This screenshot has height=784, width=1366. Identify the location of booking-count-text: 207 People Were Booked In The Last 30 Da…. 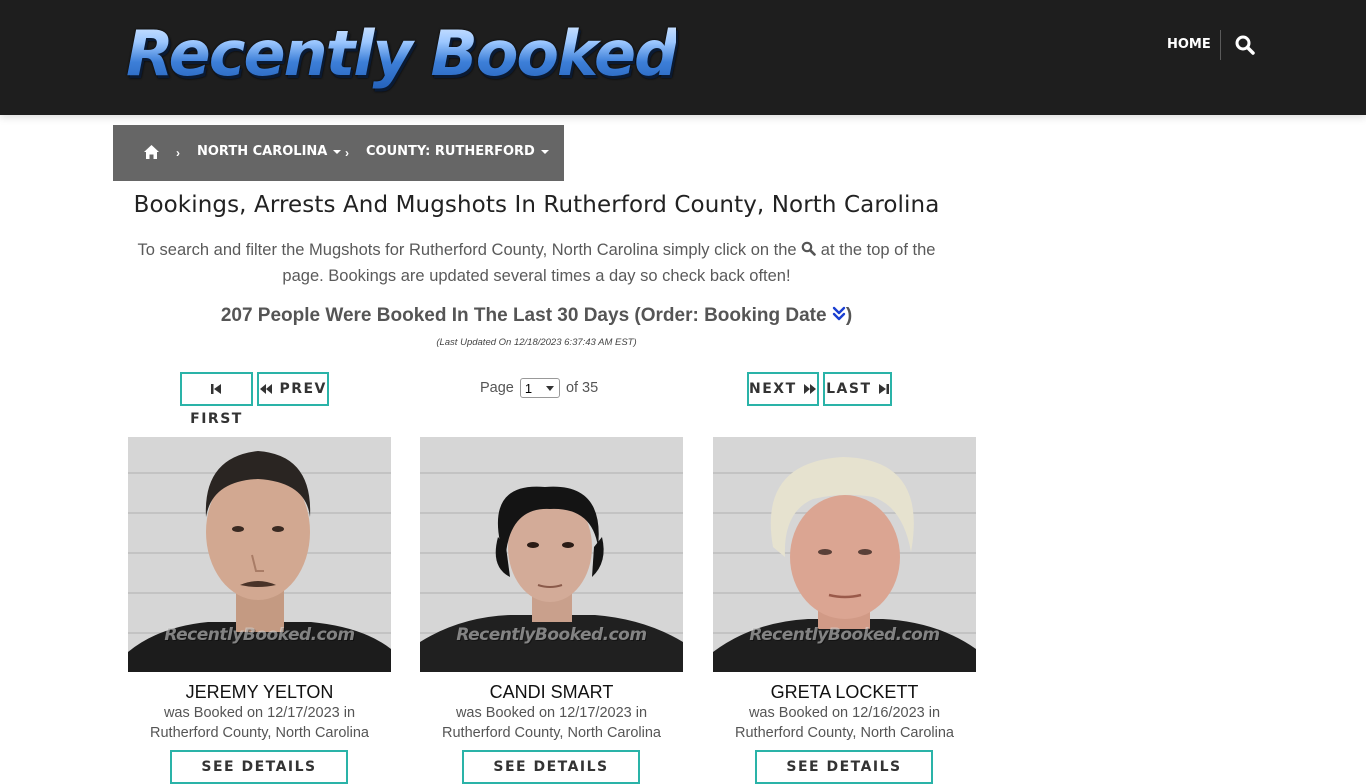
(523, 315).